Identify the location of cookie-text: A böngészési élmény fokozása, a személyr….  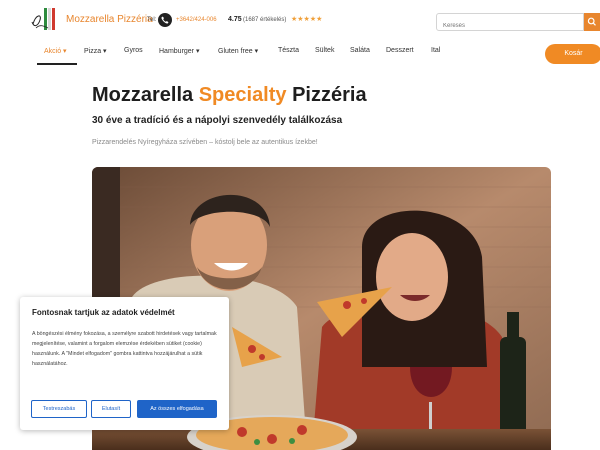
(124, 349).